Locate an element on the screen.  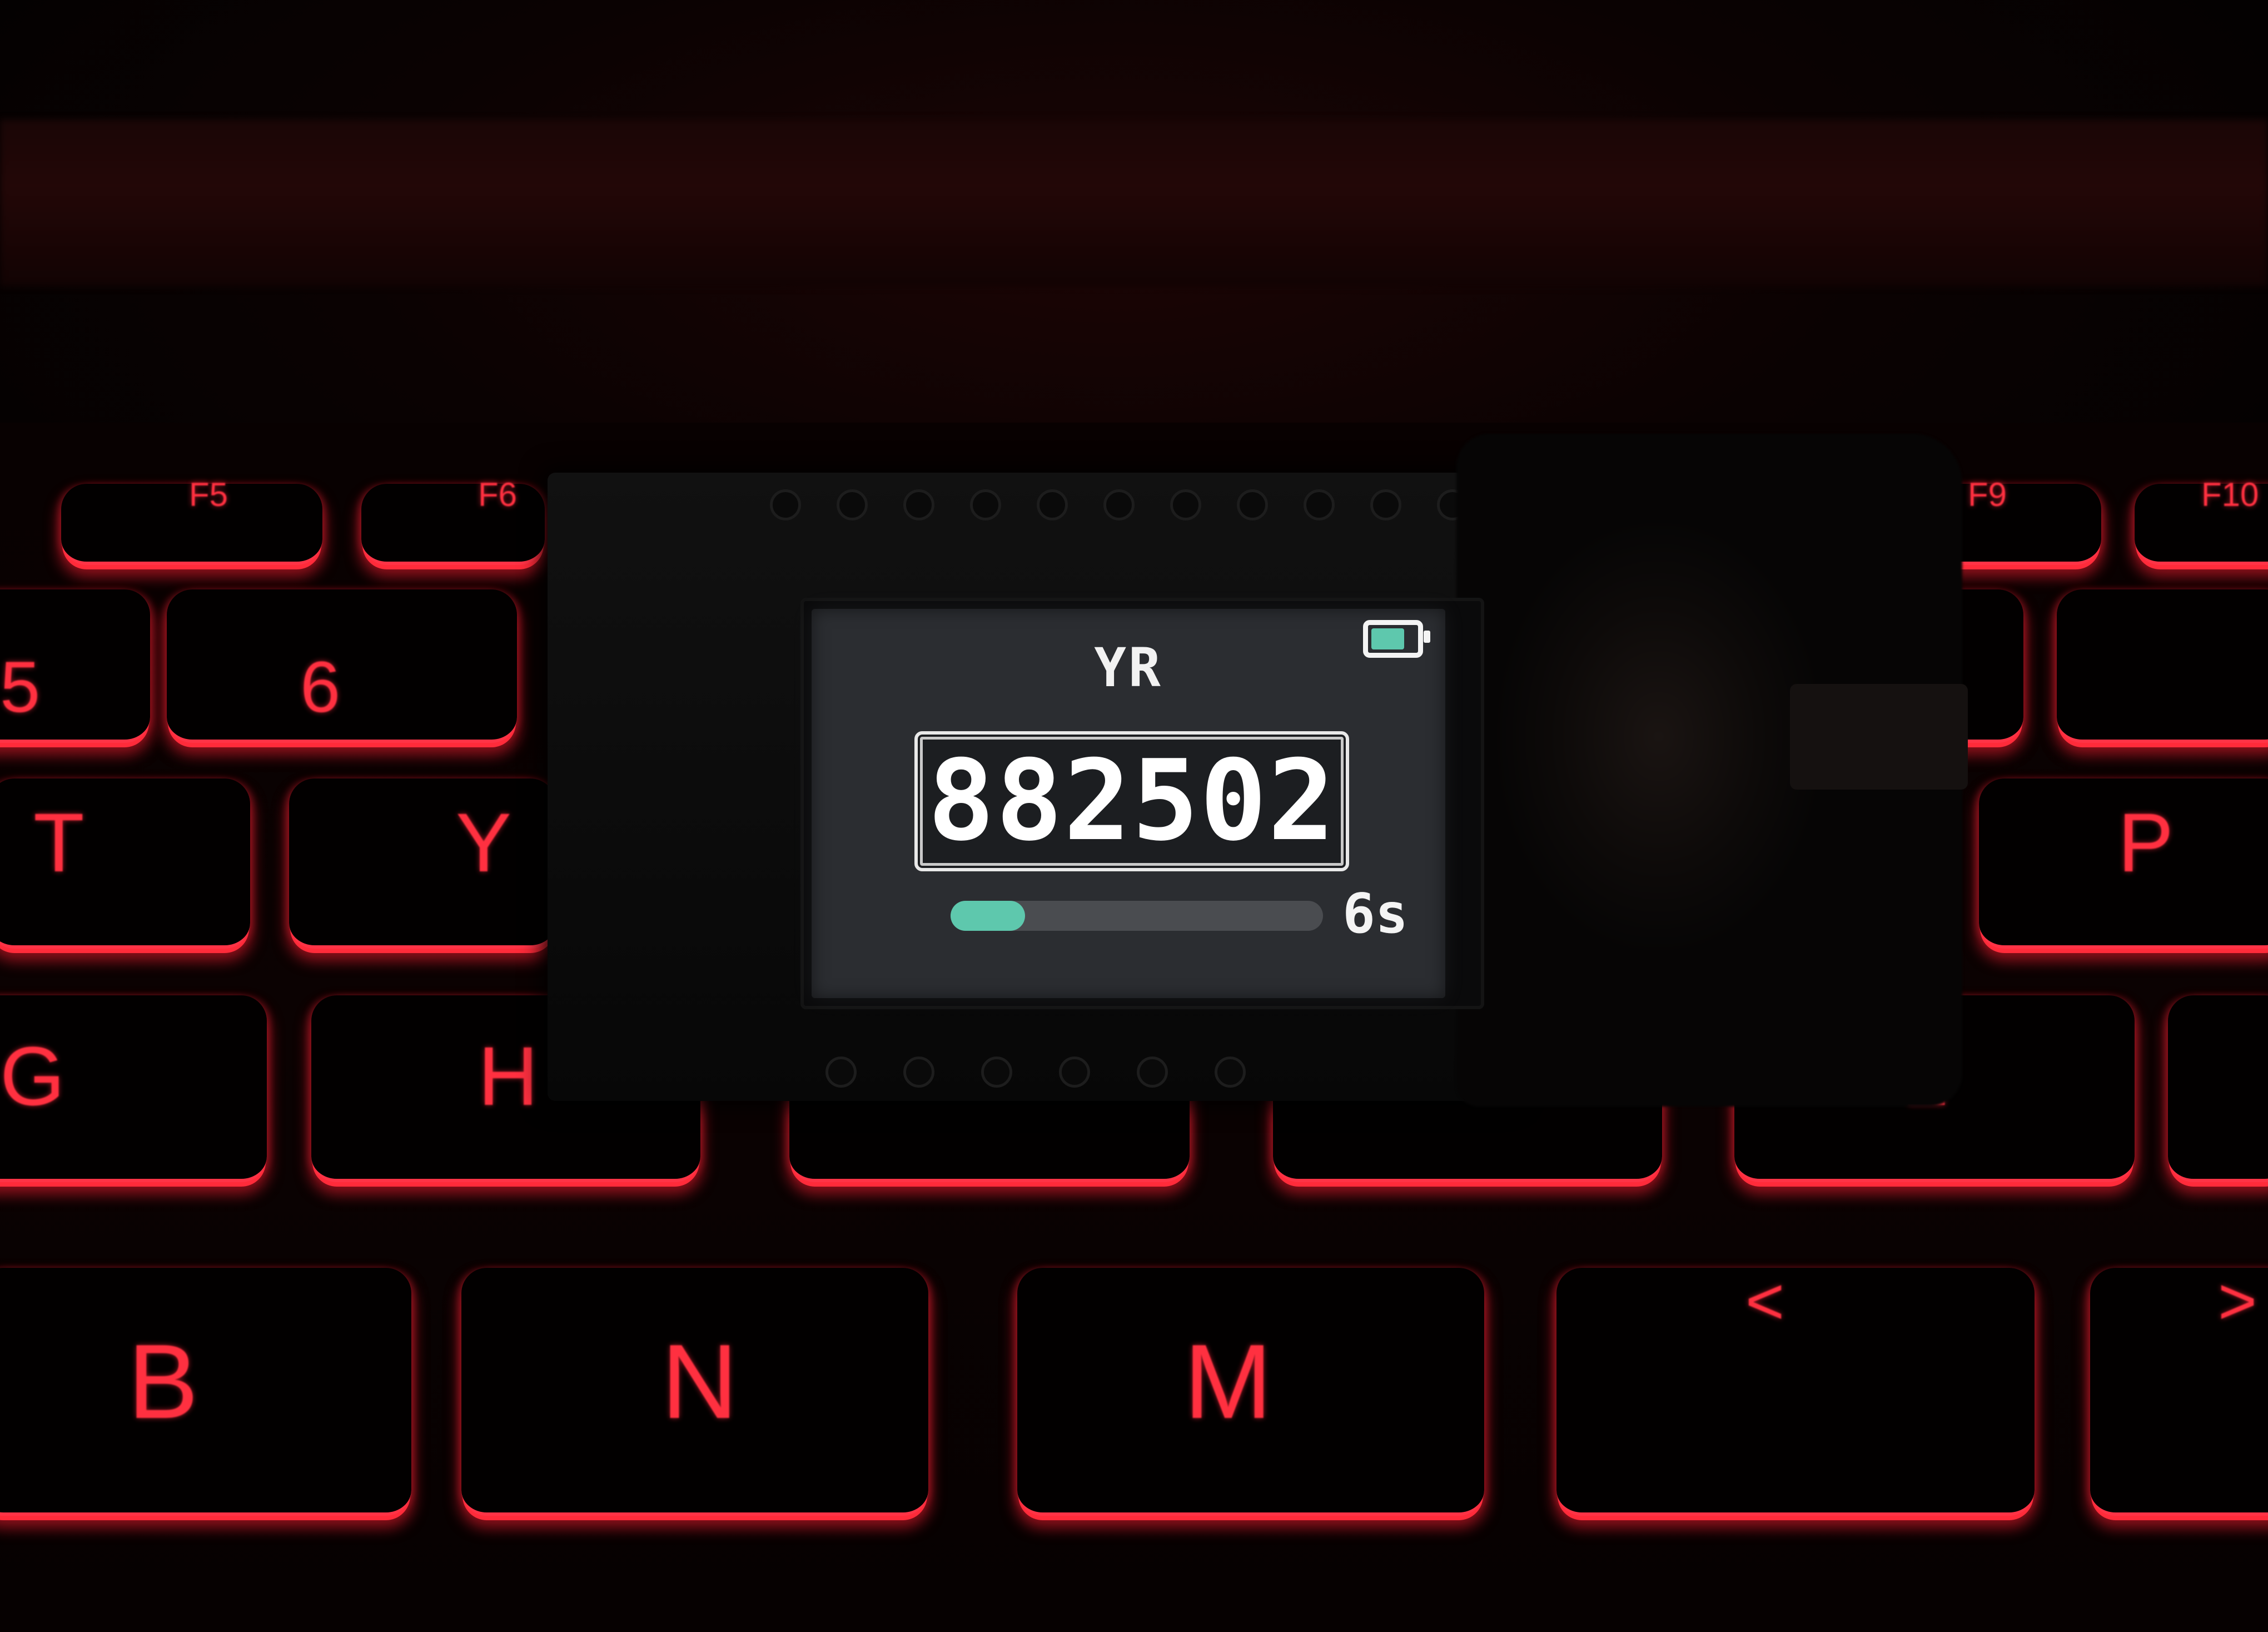
key-p: P is located at coordinates (2123, 863).